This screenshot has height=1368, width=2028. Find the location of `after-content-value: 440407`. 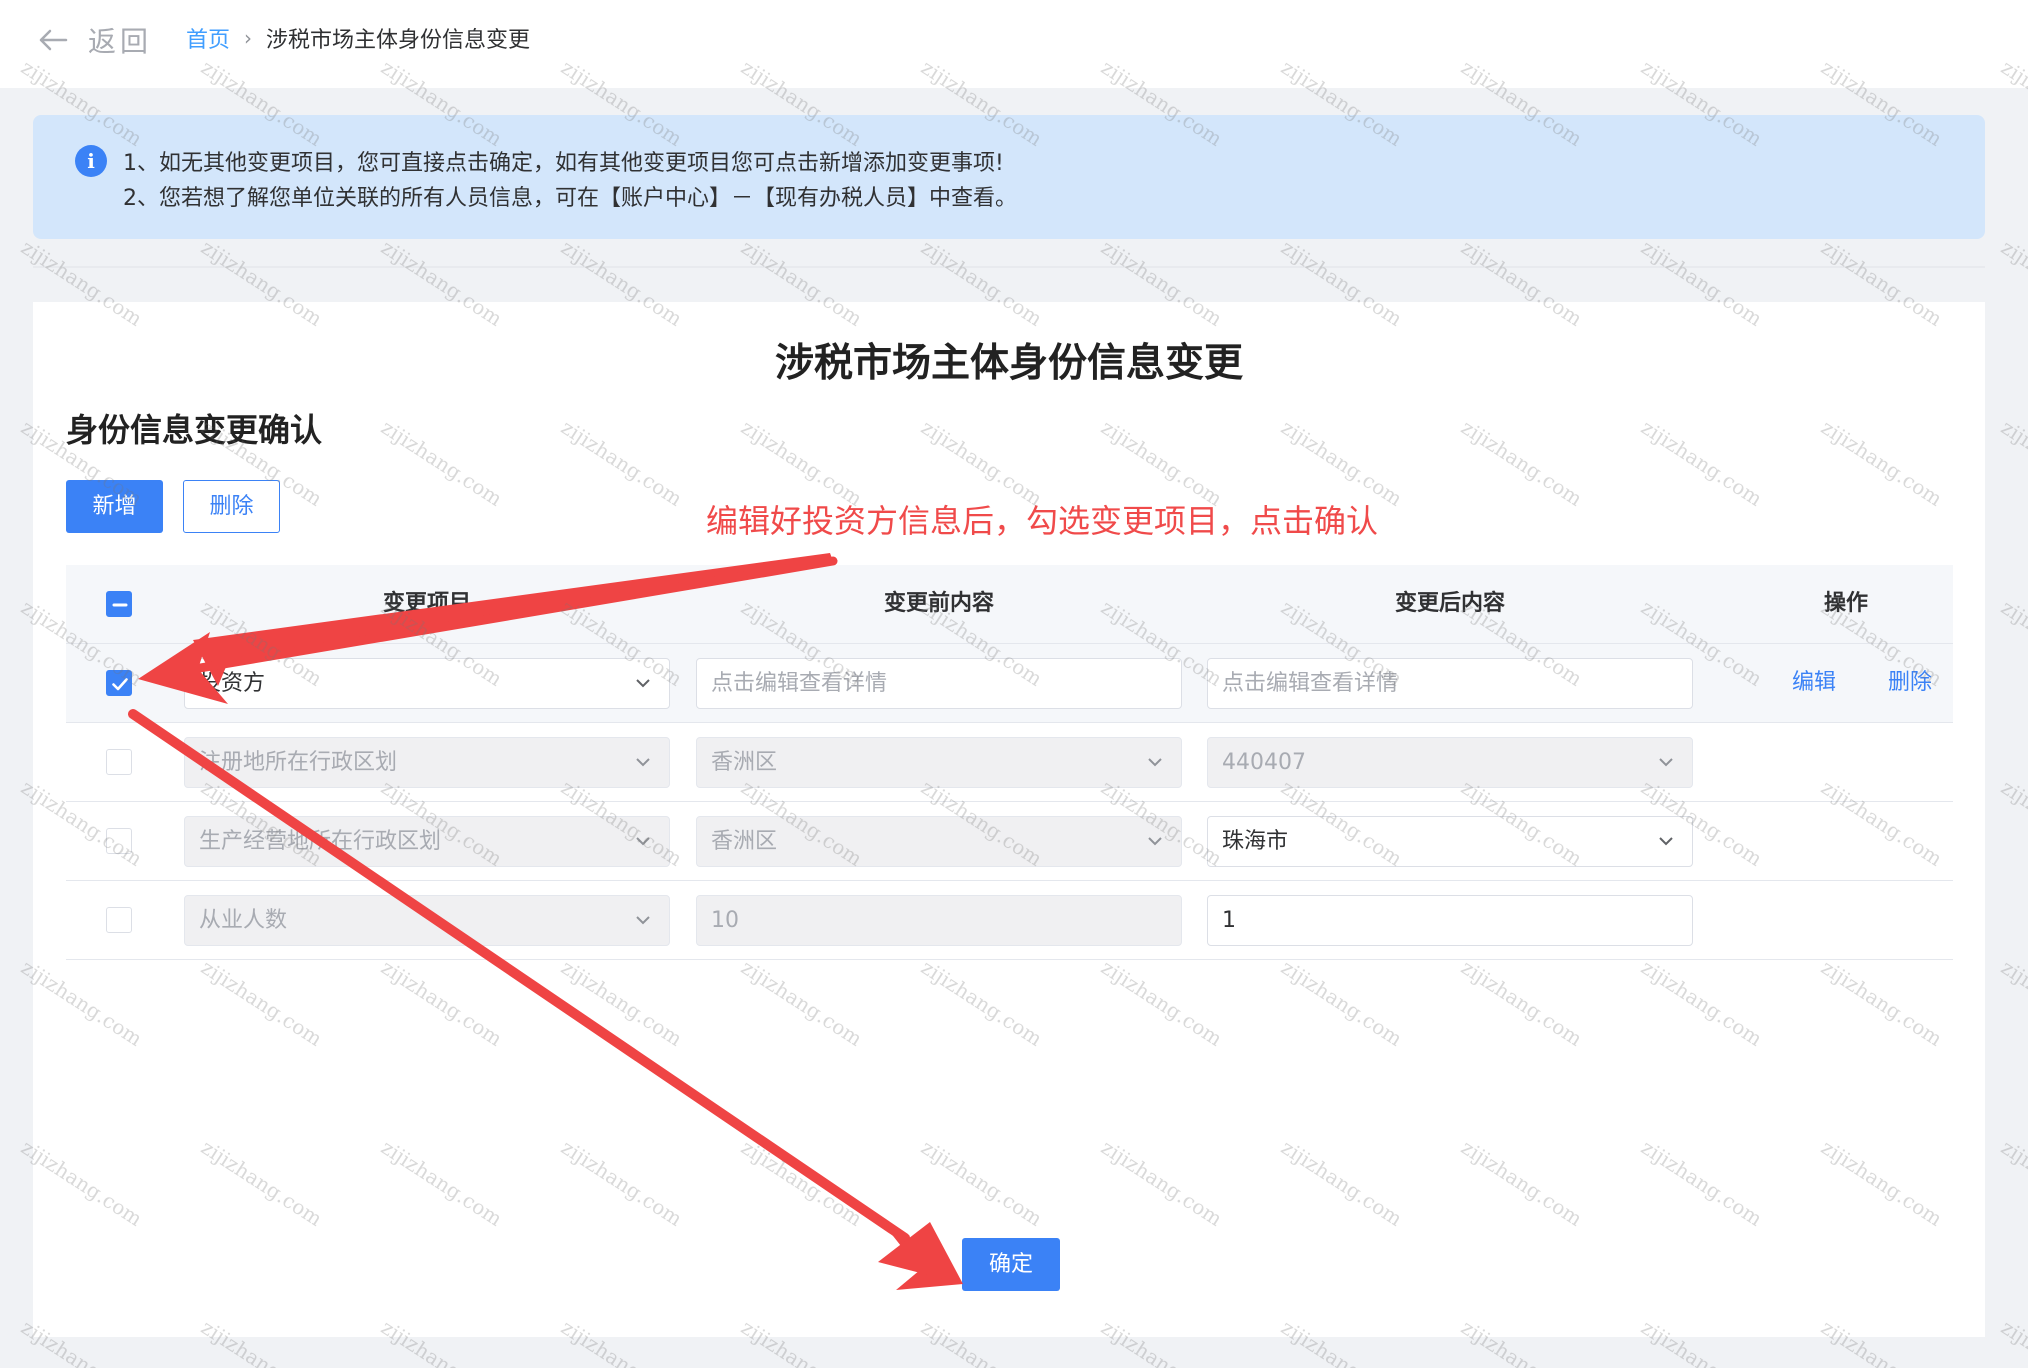

after-content-value: 440407 is located at coordinates (1264, 762).